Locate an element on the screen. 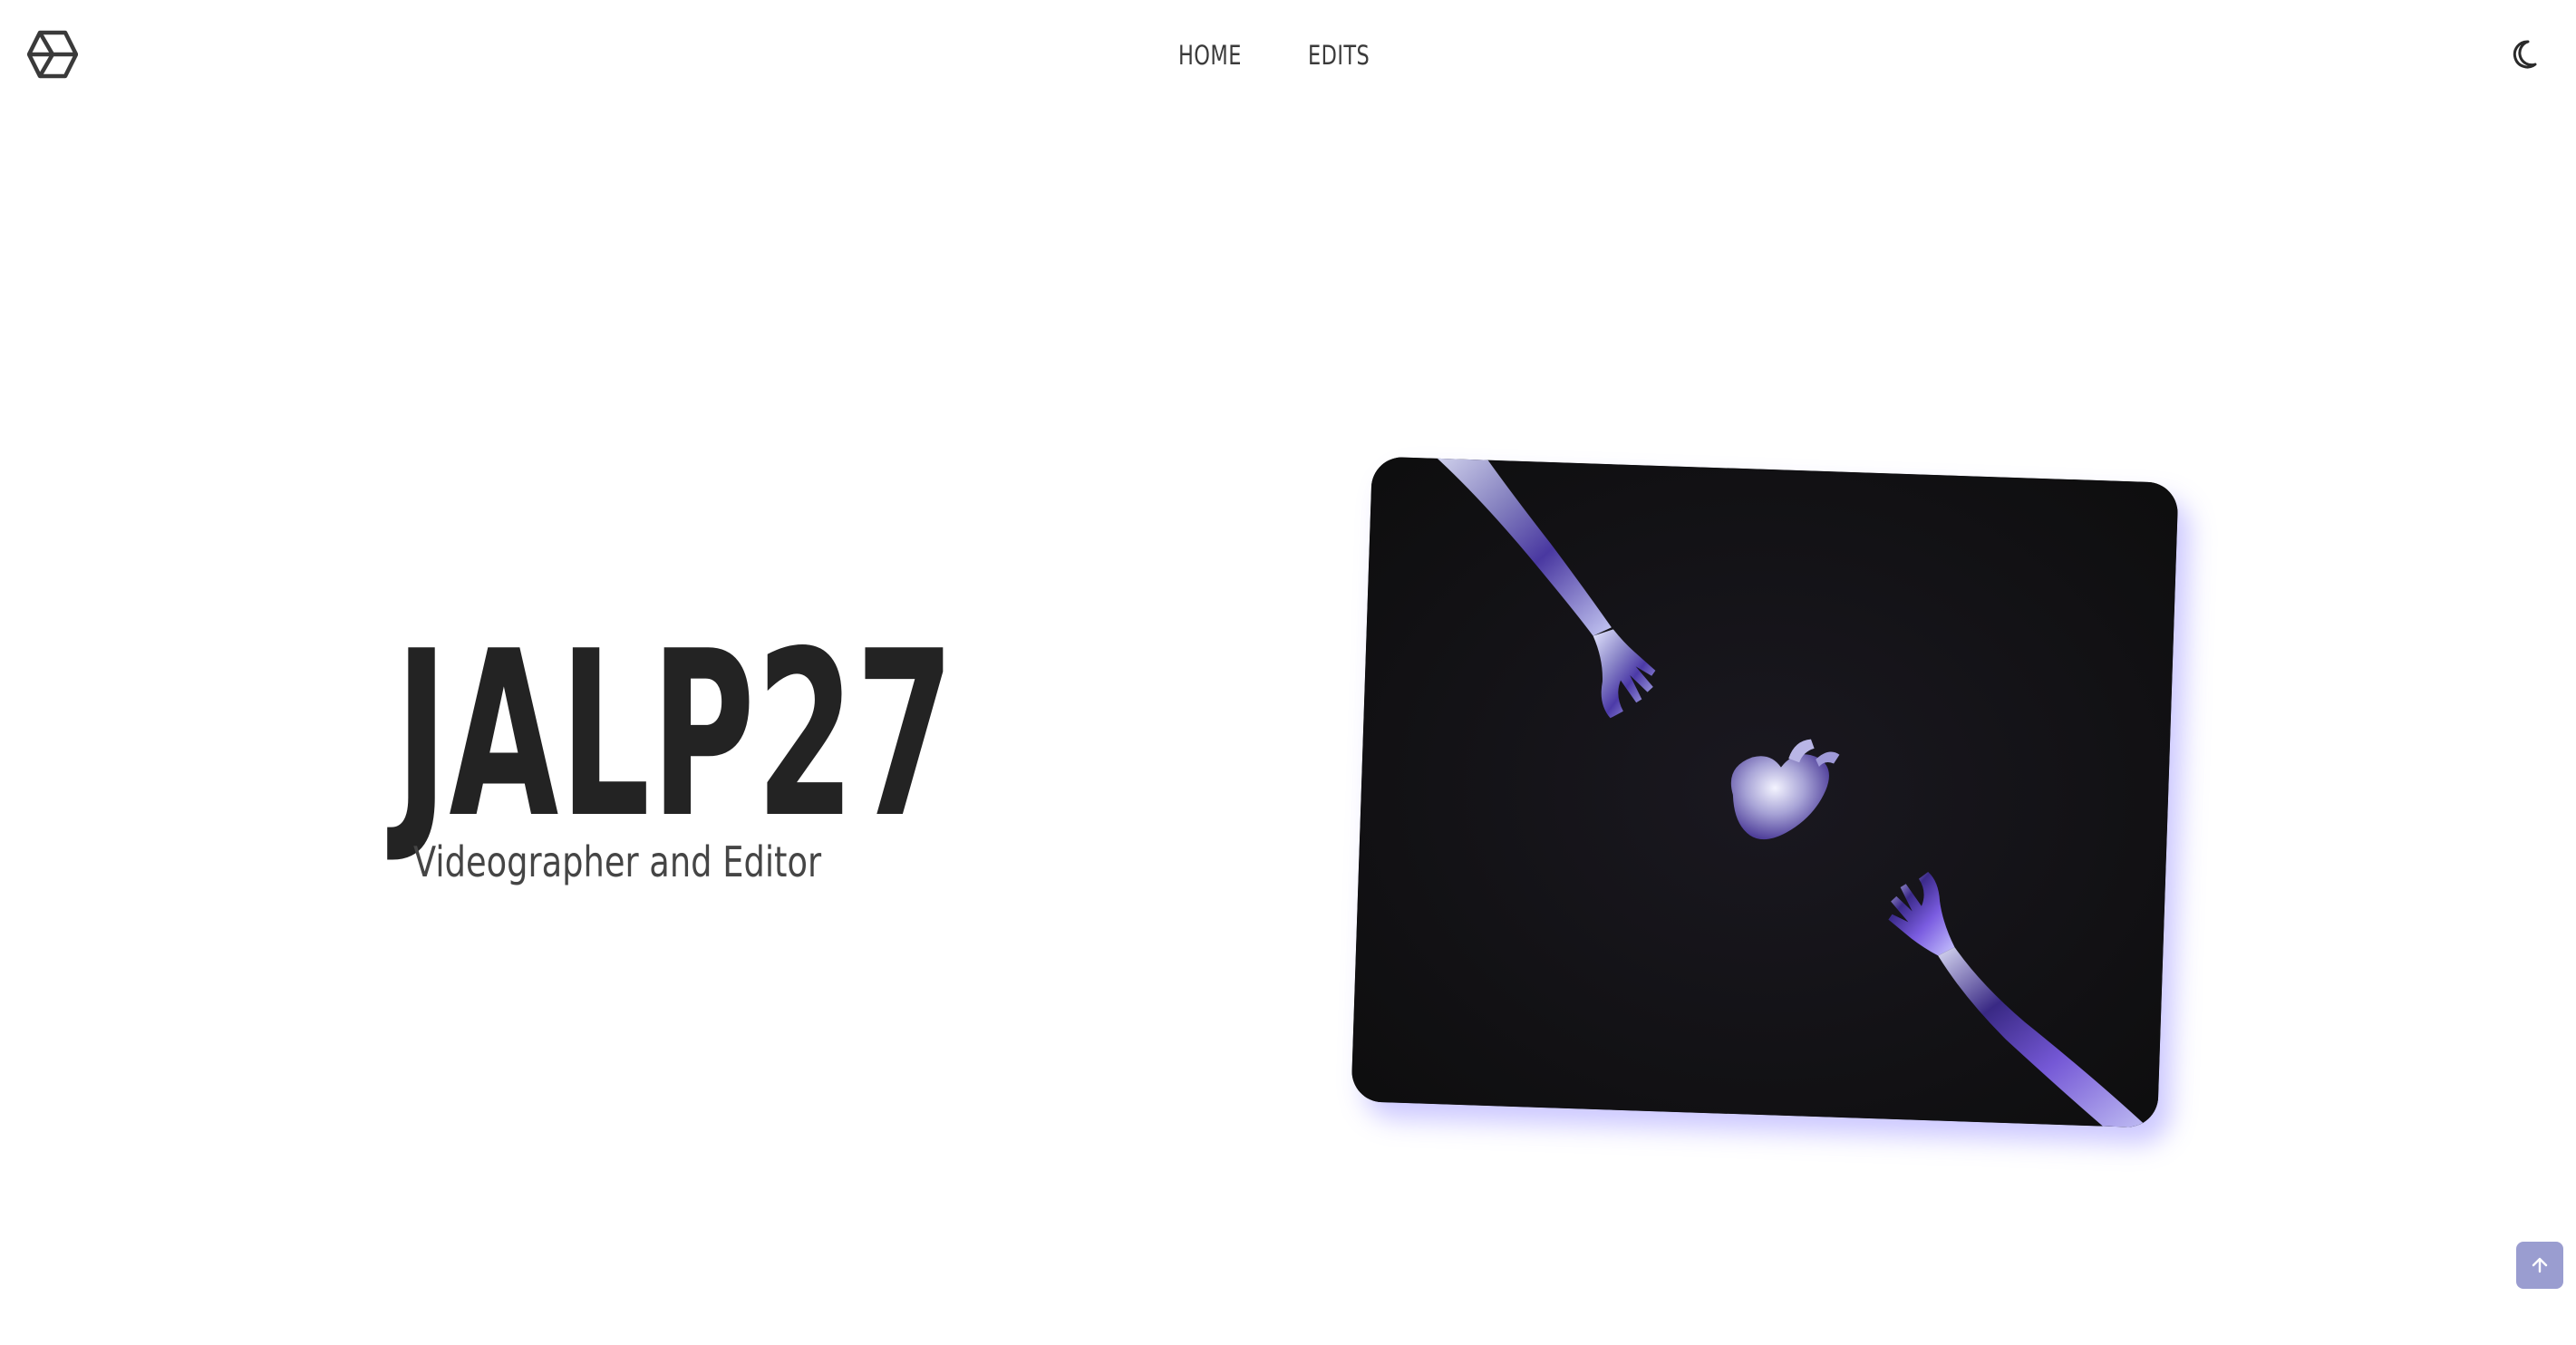 The image size is (2576, 1345). theme-toggle-button is located at coordinates (2528, 55).